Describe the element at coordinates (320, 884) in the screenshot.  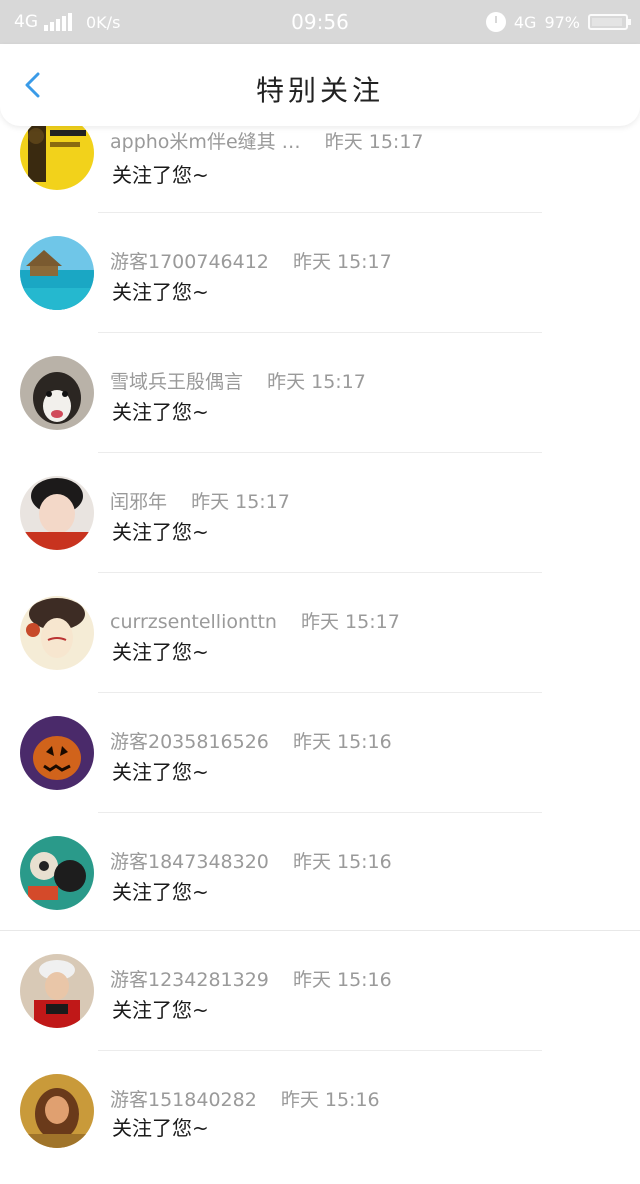
I see `list-item: 游客1847348320 昨天 15:16 关注了您~` at that location.